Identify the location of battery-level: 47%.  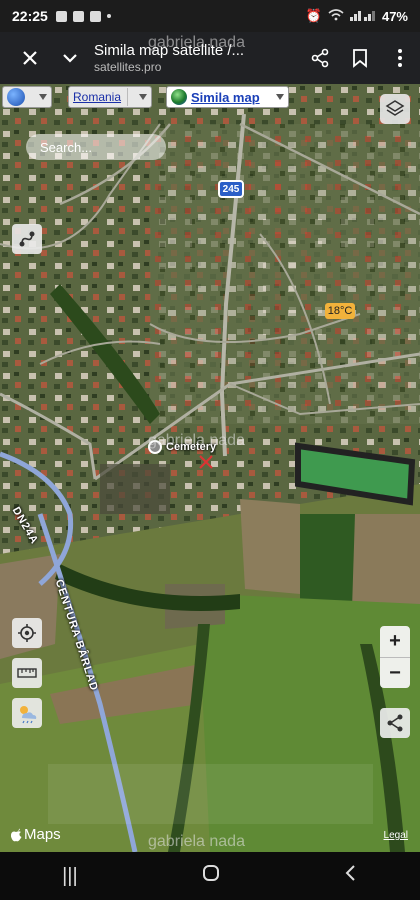
(394, 16).